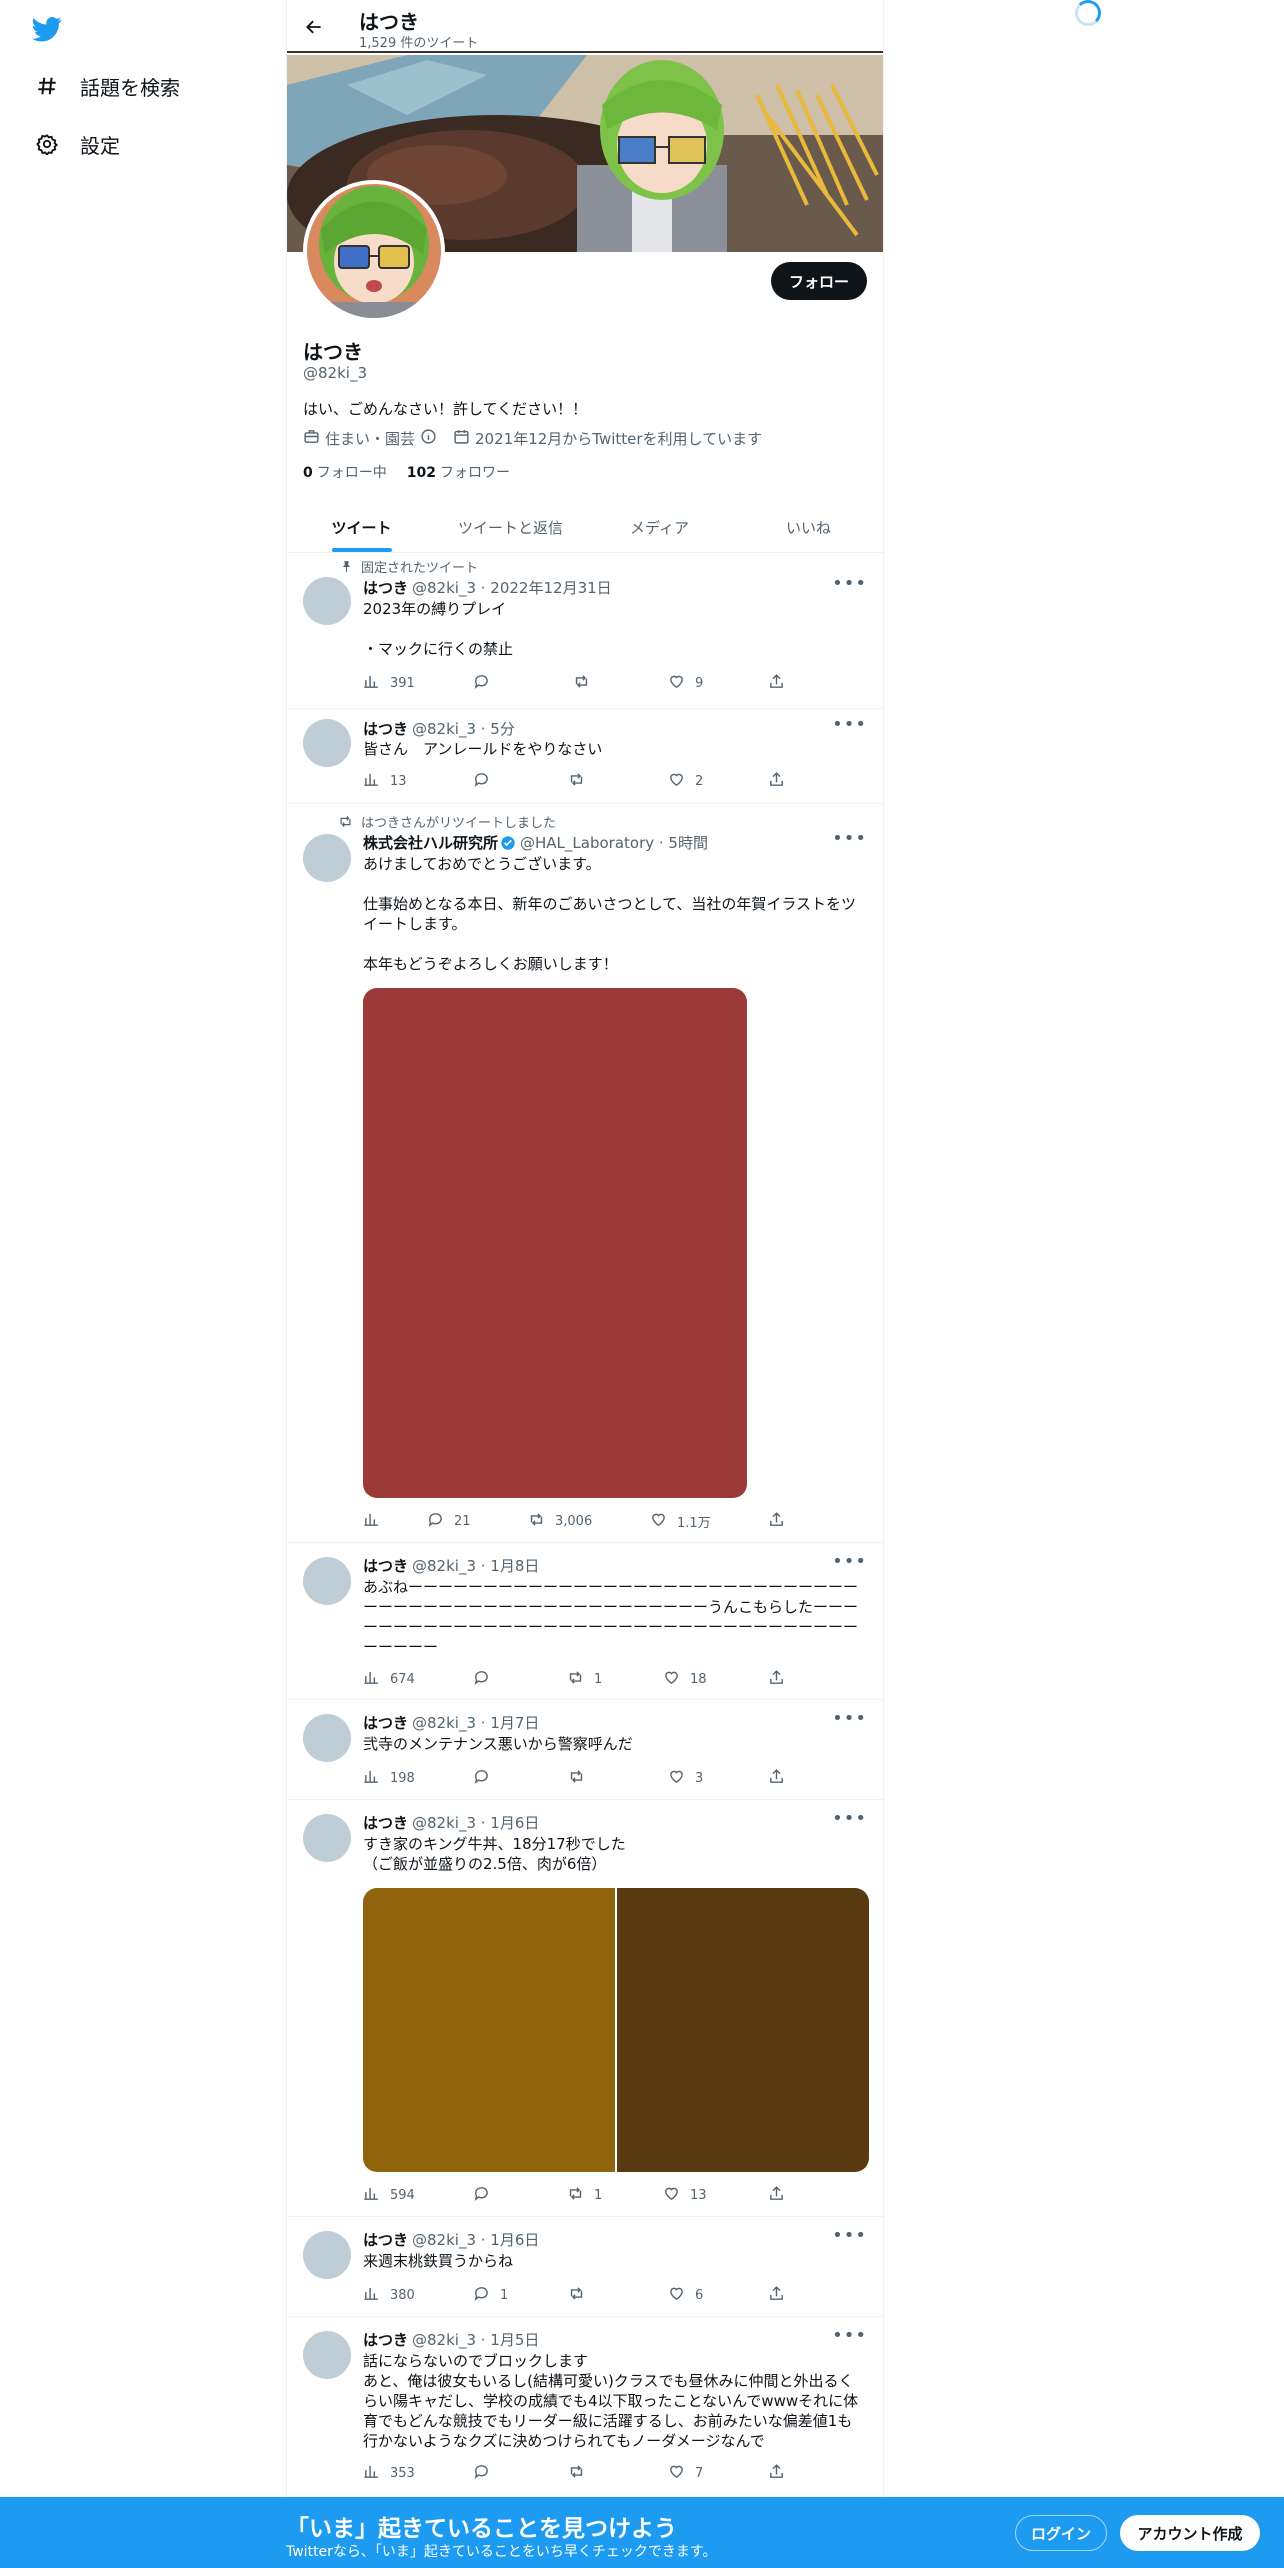 The width and height of the screenshot is (1284, 2568). Describe the element at coordinates (361, 527) in the screenshot. I see `tab-tweets: ツイート` at that location.